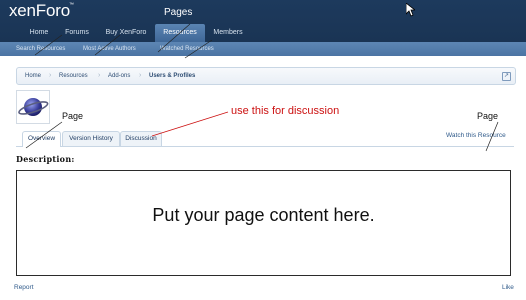  What do you see at coordinates (178, 12) in the screenshot?
I see `annotation-pages-label: Pages` at bounding box center [178, 12].